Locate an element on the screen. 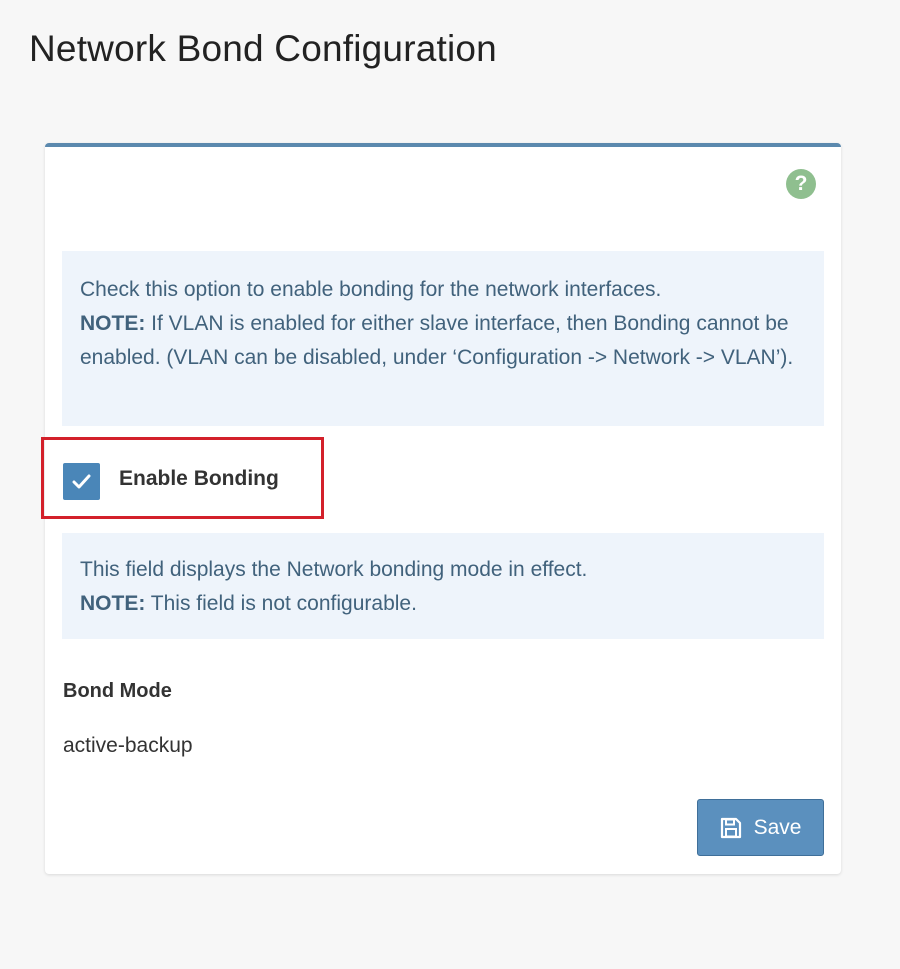 The width and height of the screenshot is (900, 969). save-button-label: Save is located at coordinates (777, 827).